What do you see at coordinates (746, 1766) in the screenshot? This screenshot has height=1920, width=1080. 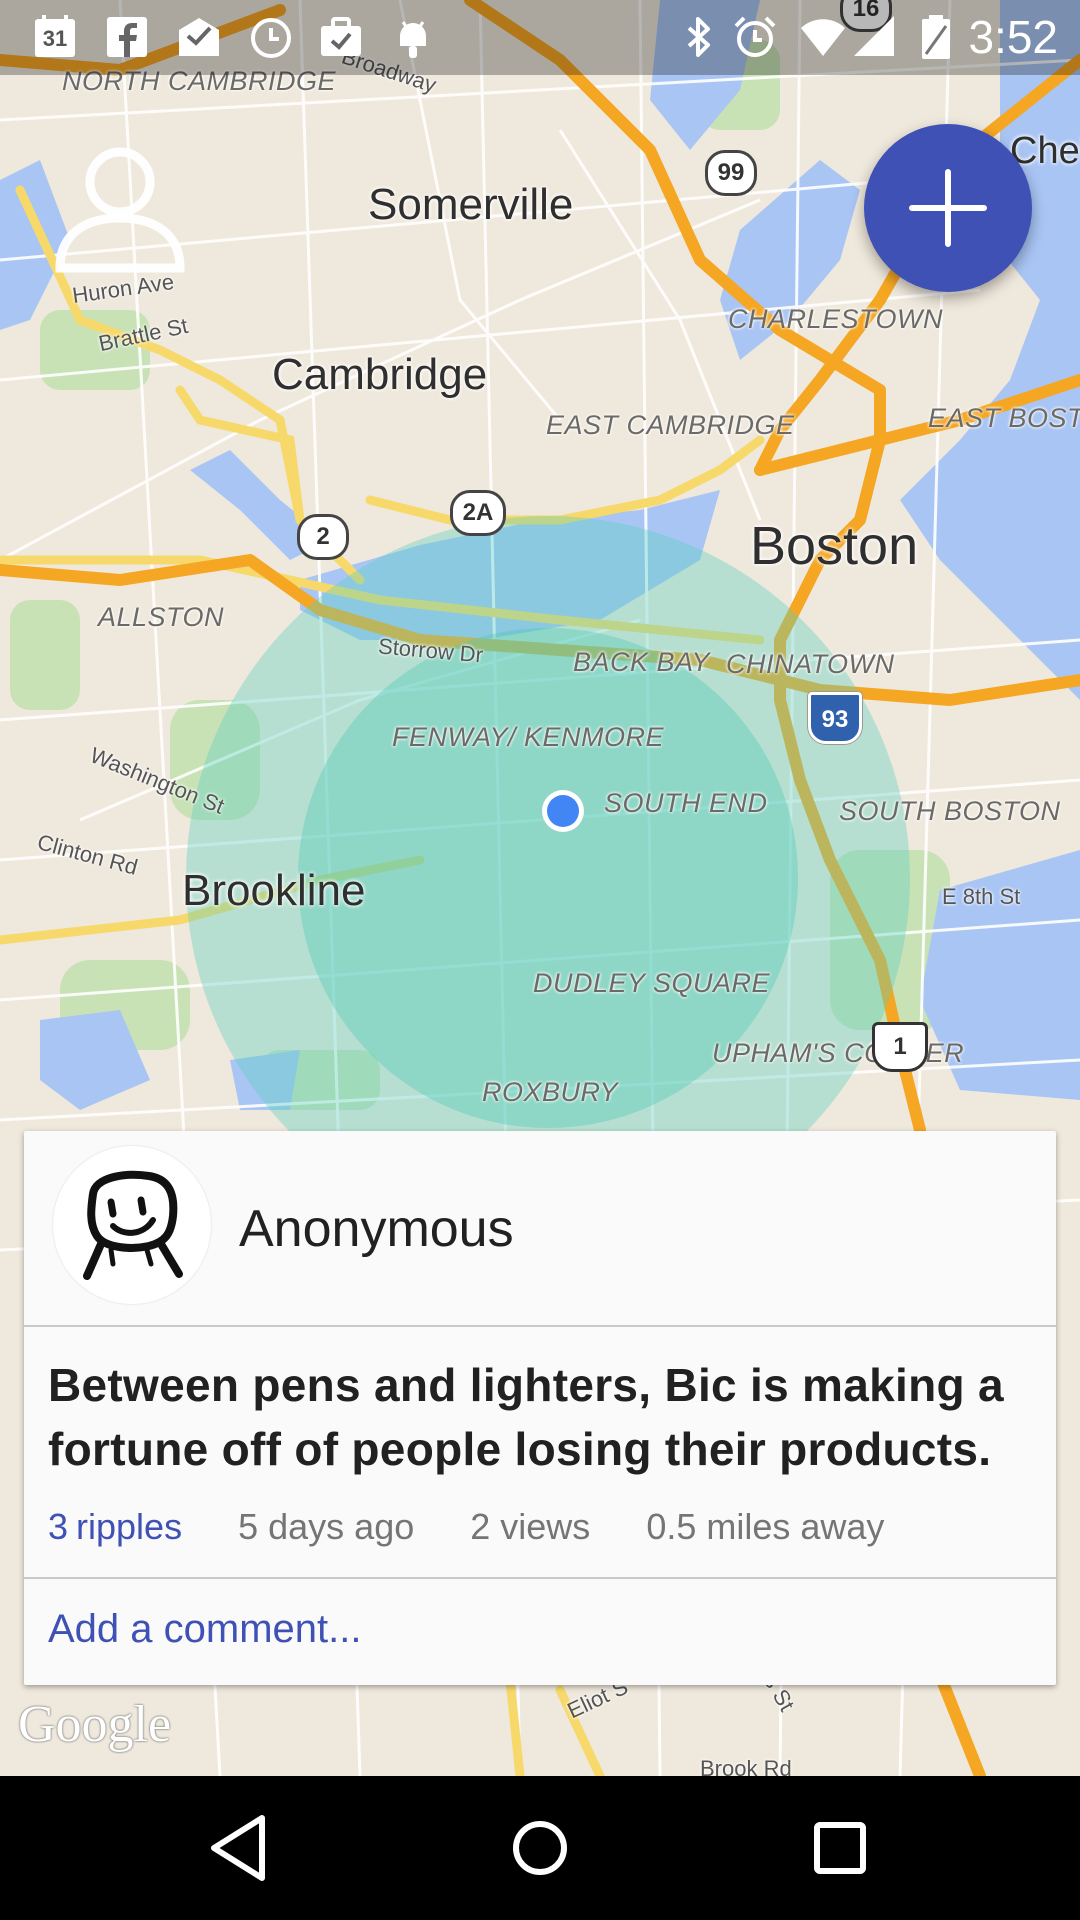 I see `map-label-street: Brook Rd` at bounding box center [746, 1766].